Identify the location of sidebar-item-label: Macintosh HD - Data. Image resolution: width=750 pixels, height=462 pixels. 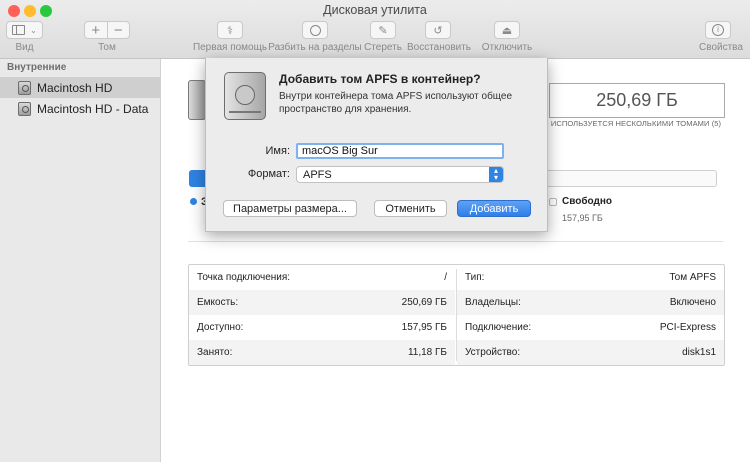
(93, 108).